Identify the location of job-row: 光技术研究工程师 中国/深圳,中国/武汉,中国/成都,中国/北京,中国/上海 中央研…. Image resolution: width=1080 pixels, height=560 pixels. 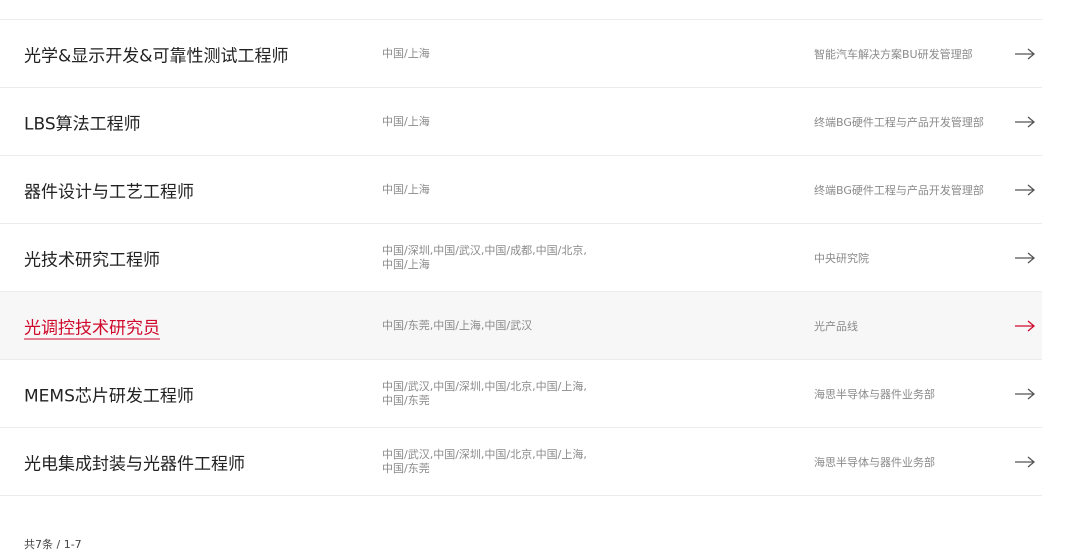
(521, 258).